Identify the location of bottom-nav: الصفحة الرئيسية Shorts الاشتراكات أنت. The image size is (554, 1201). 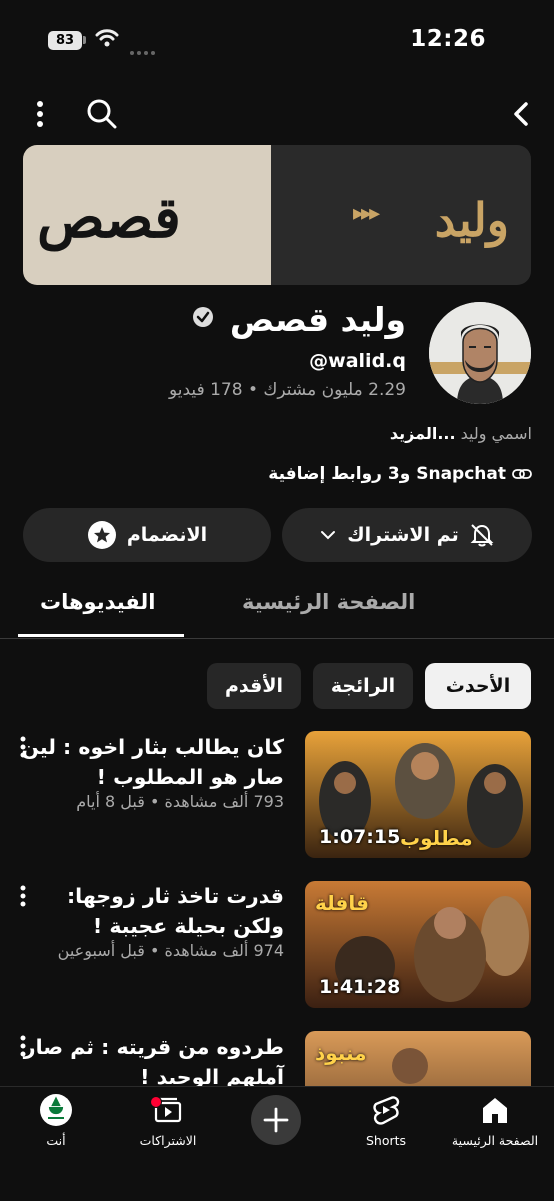
(277, 1143).